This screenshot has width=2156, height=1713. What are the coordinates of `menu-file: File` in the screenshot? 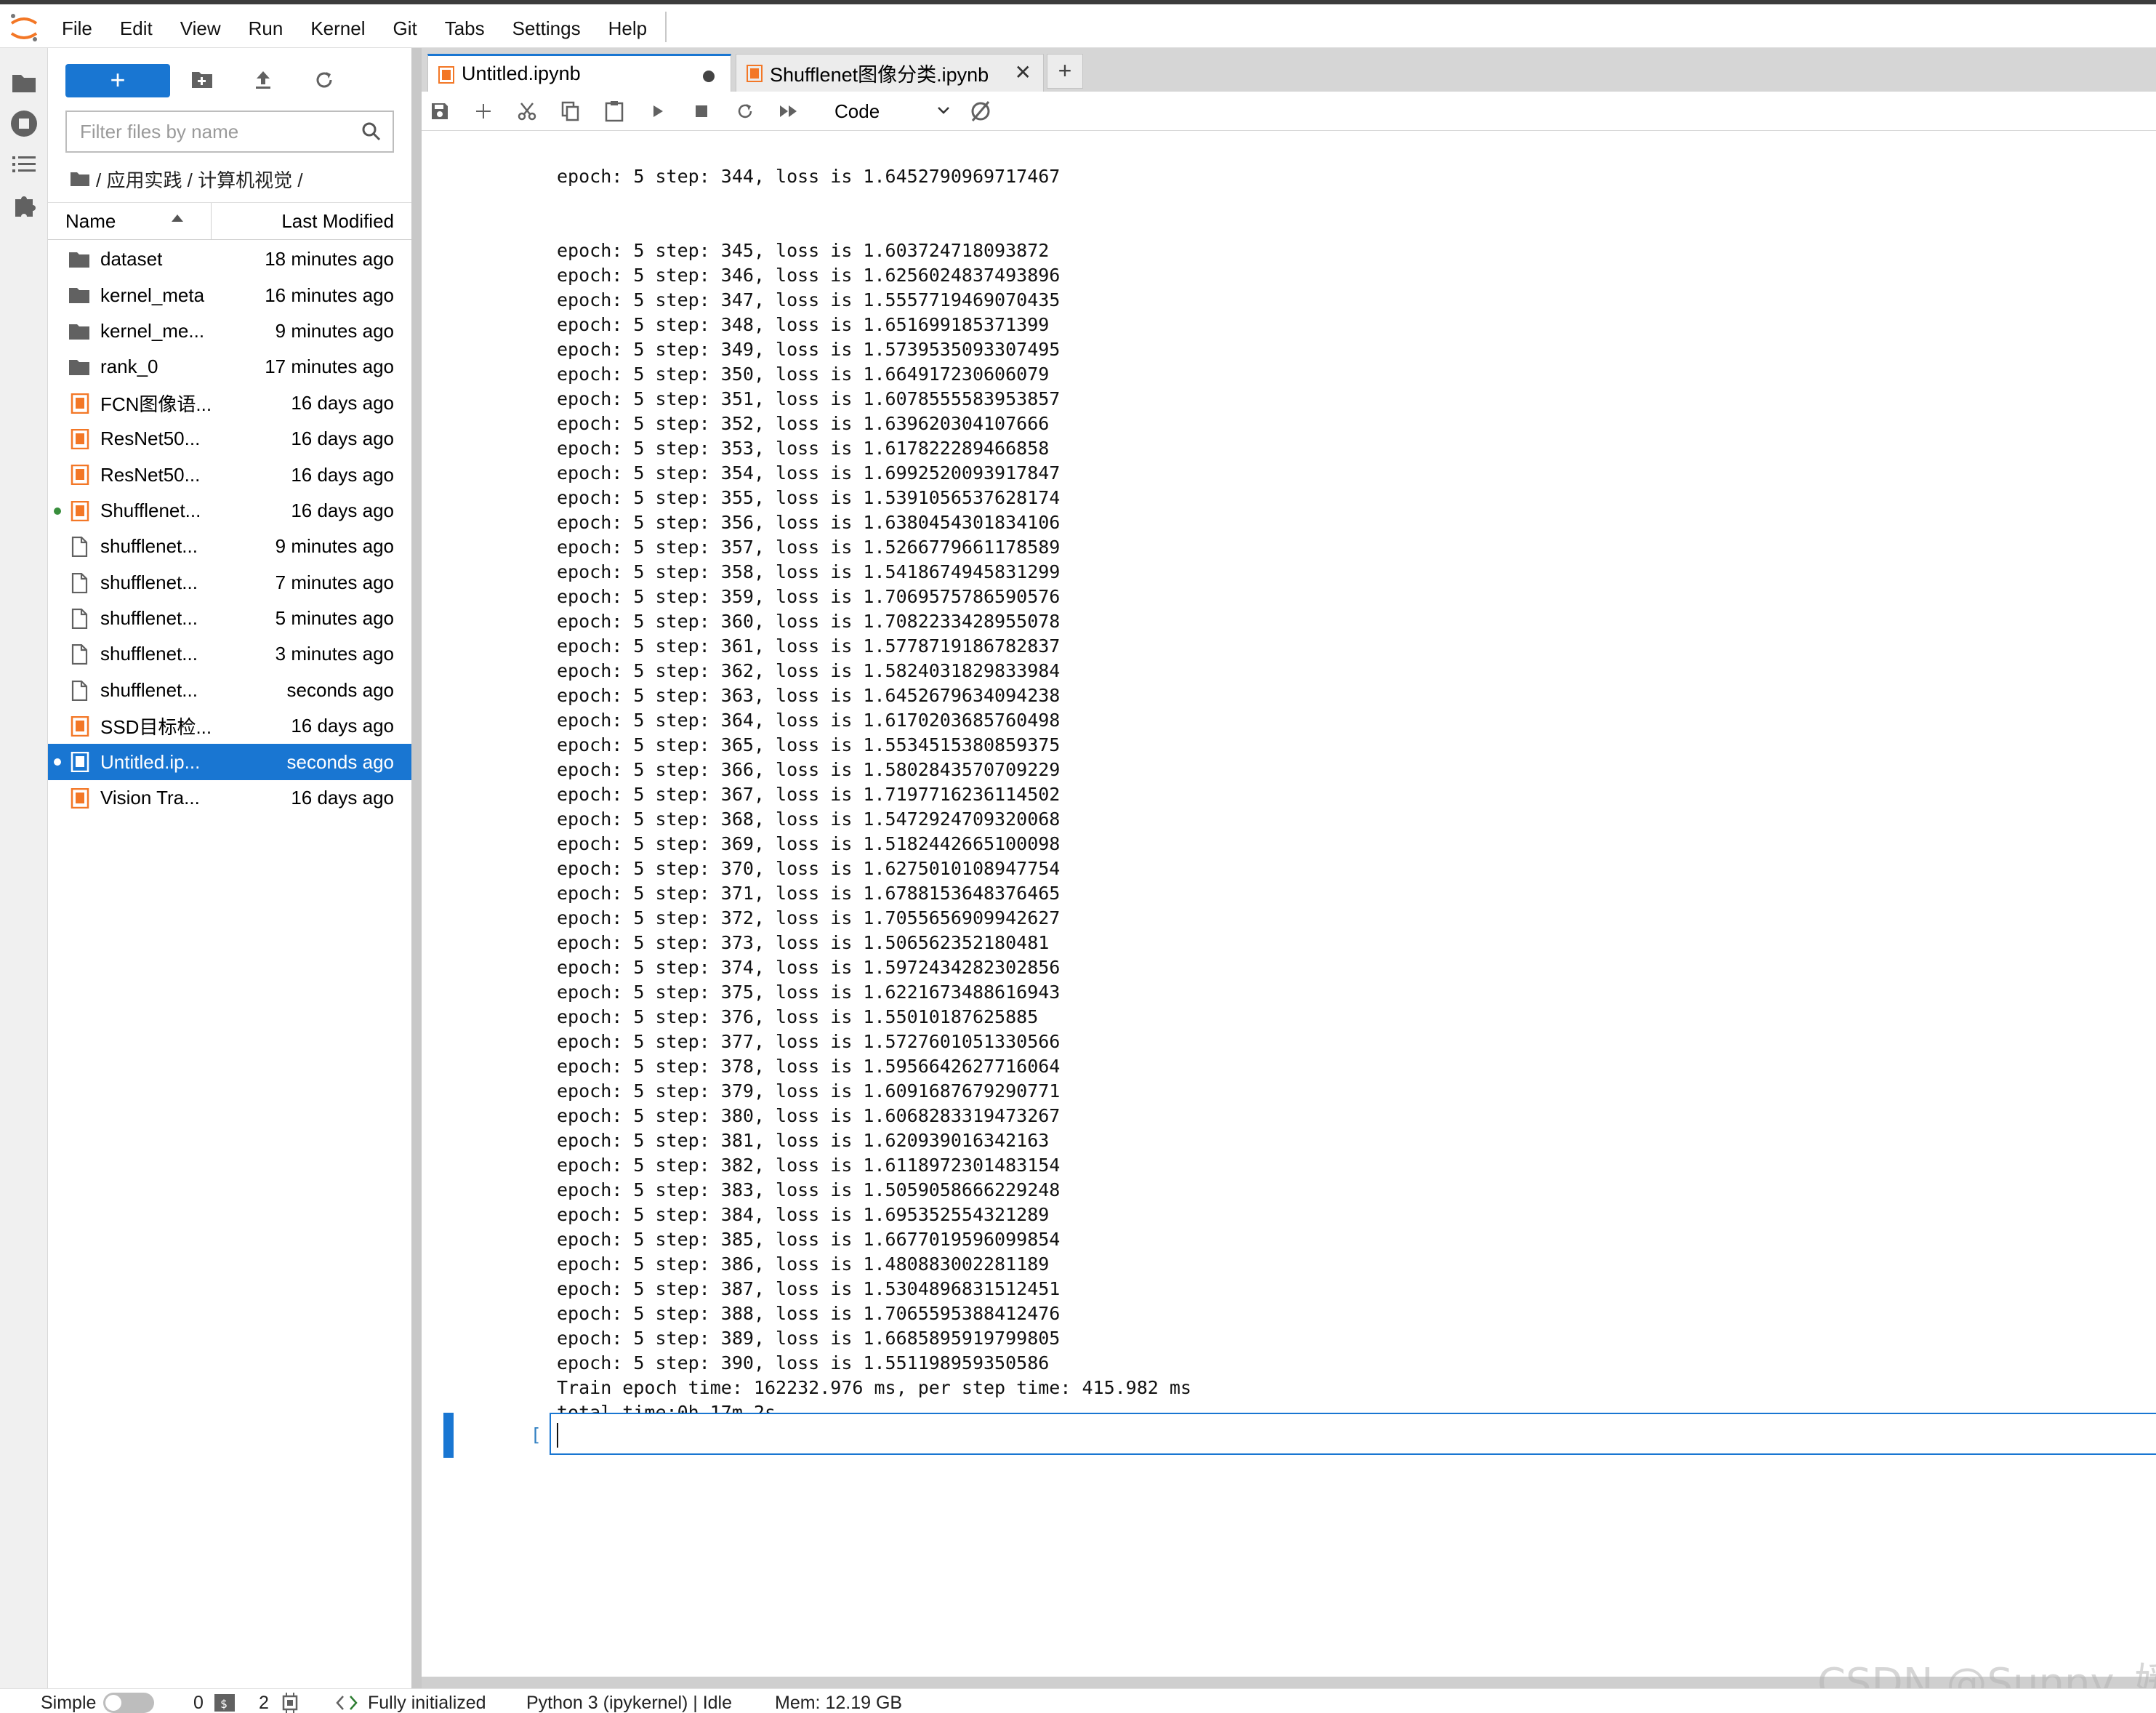 It's located at (77, 28).